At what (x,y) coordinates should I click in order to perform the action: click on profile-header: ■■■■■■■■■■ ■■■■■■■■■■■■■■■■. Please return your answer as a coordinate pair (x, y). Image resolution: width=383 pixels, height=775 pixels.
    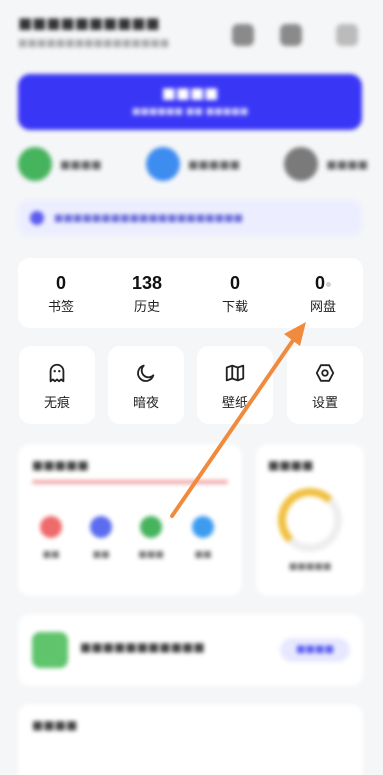
    Looking at the image, I should click on (193, 37).